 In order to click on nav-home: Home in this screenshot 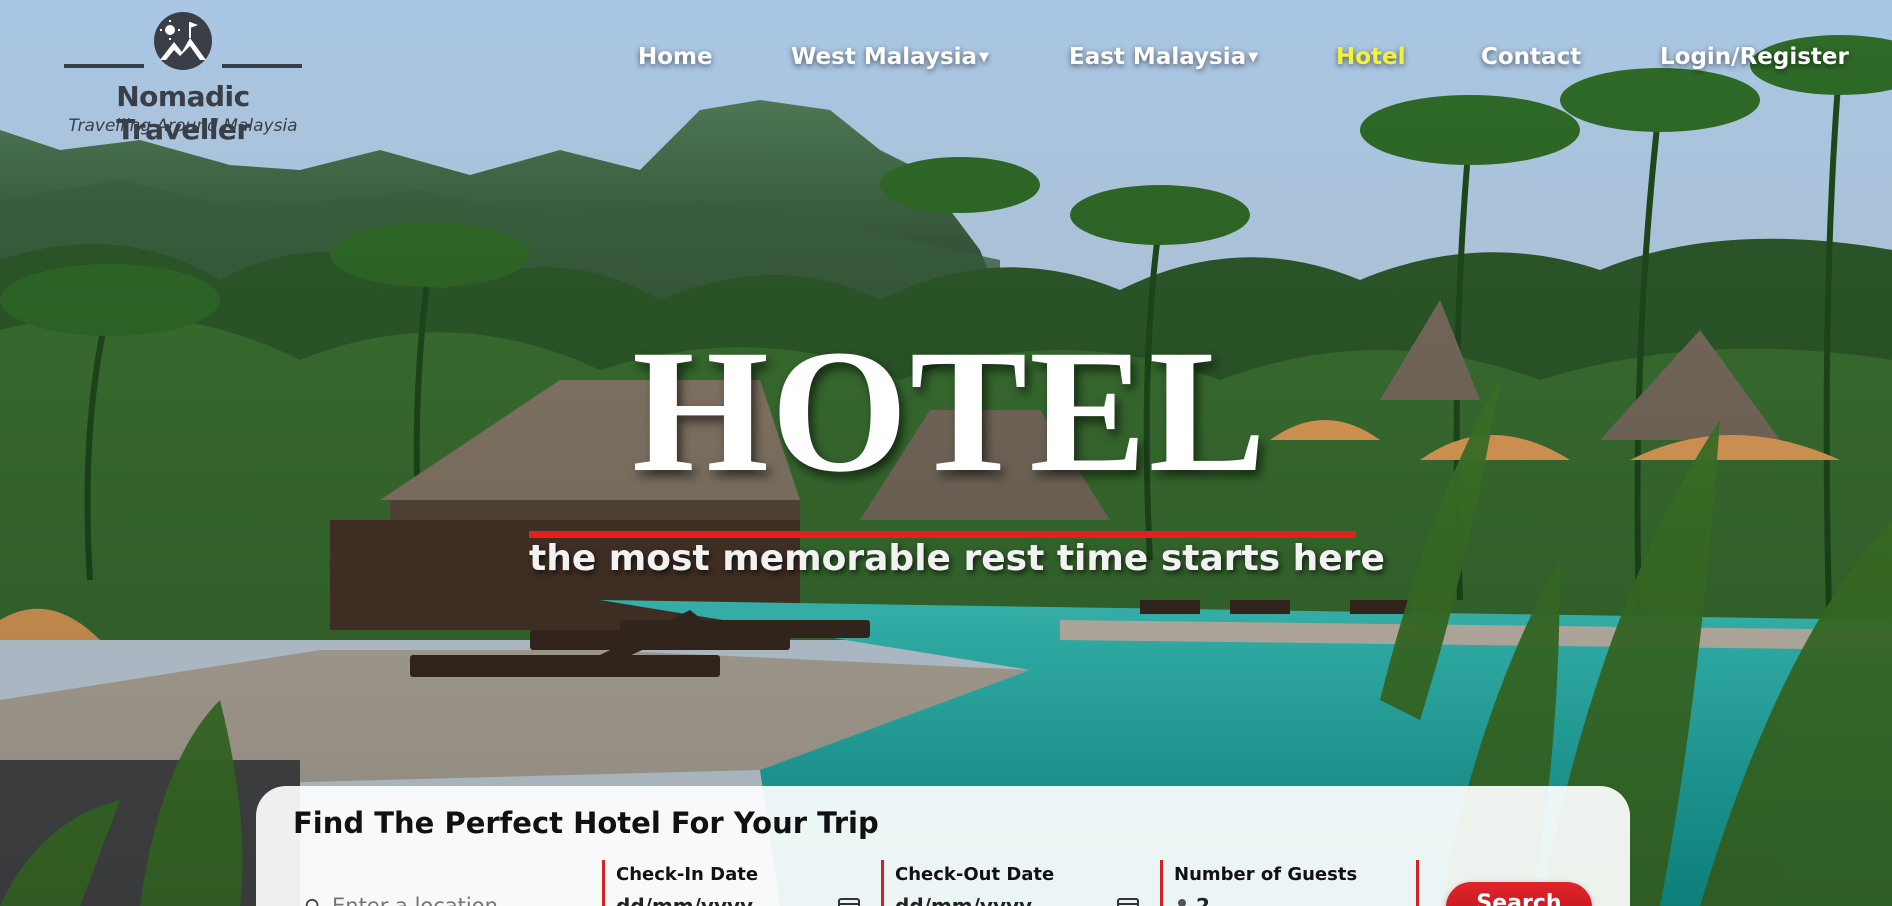, I will do `click(675, 57)`.